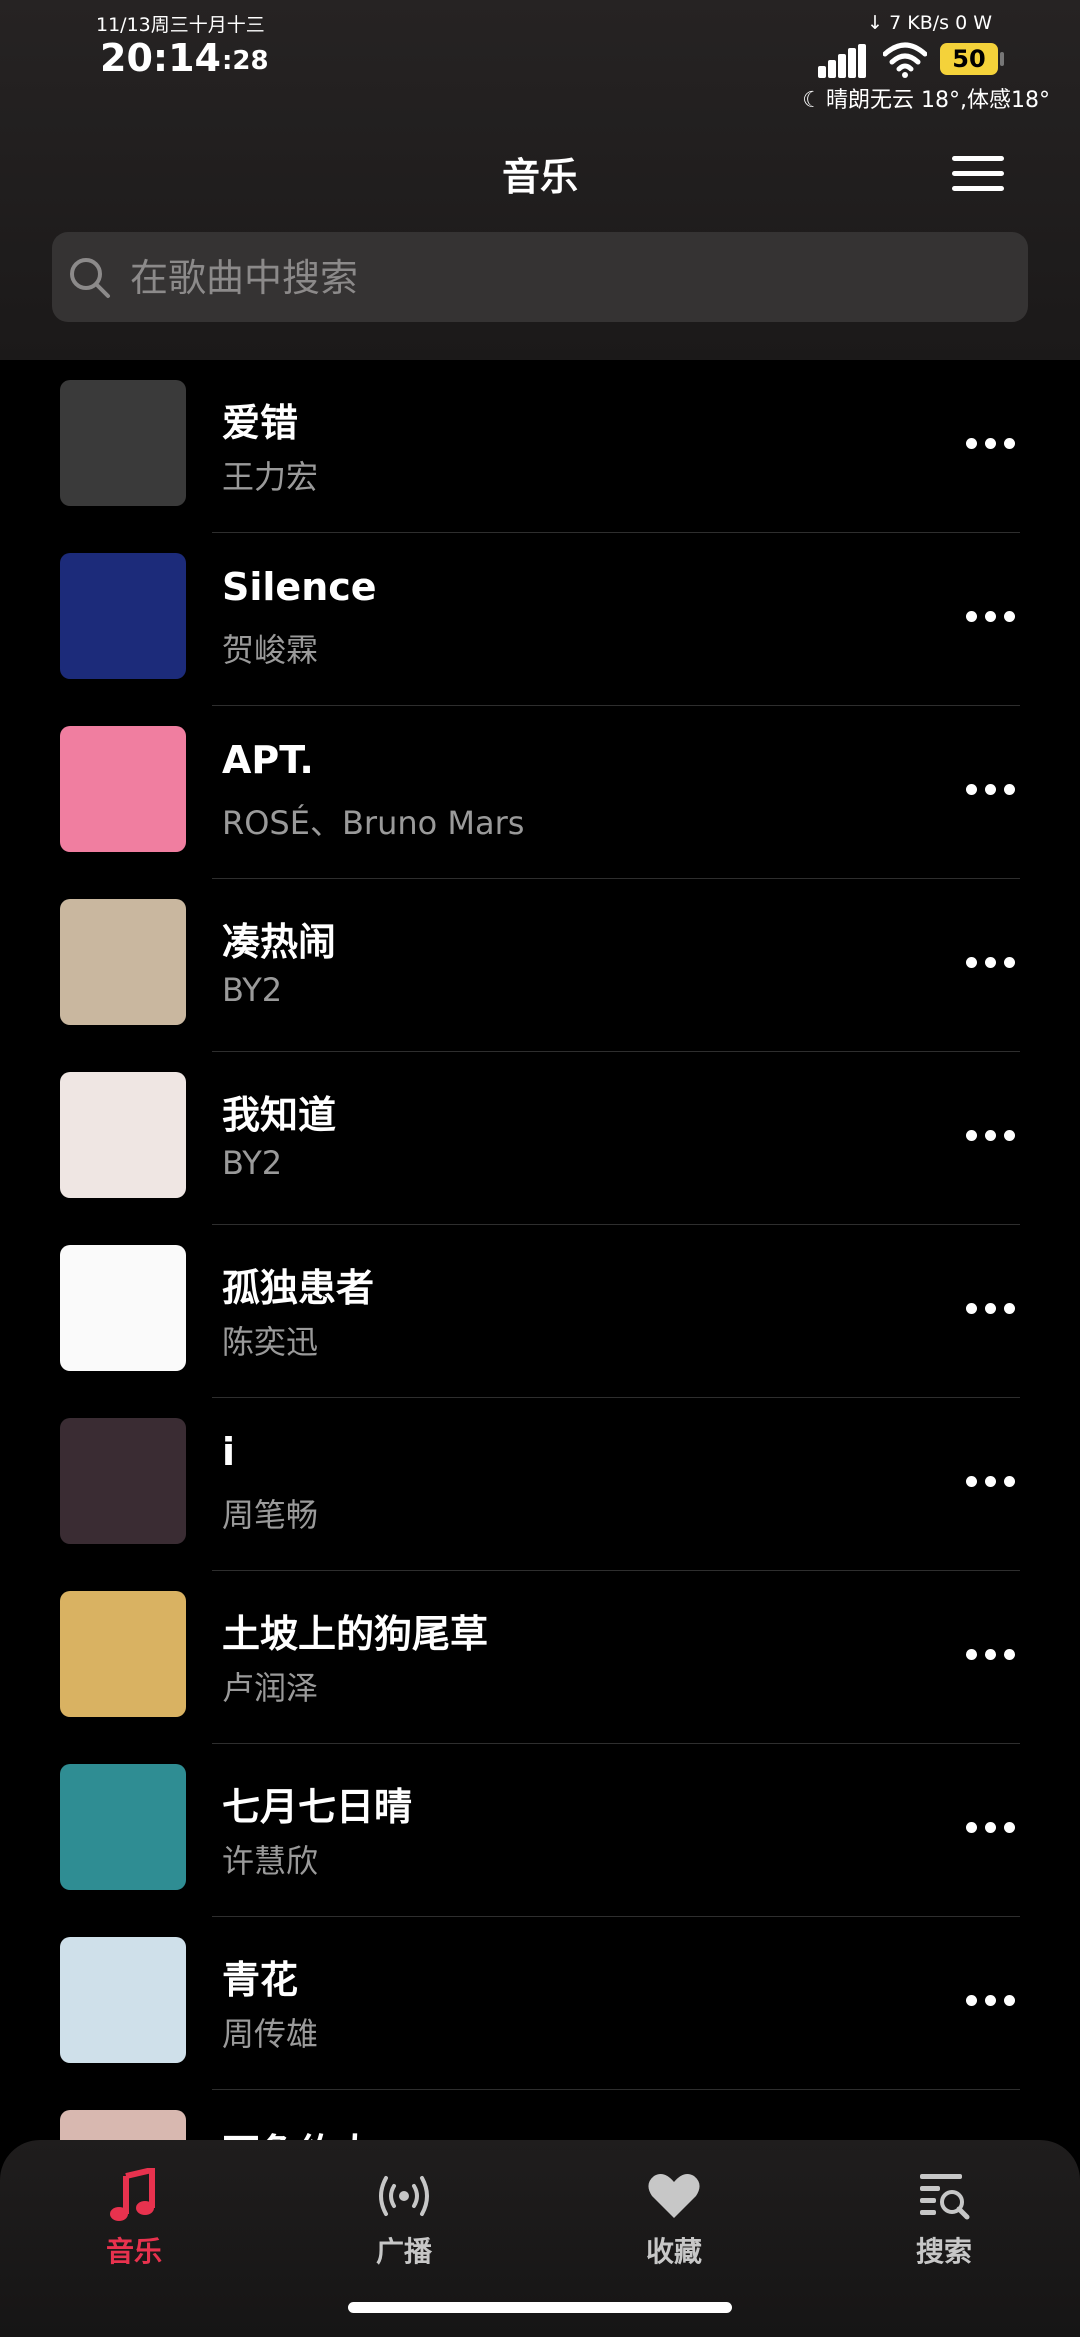 The height and width of the screenshot is (2337, 1080). I want to click on song-title: 青花, so click(260, 1980).